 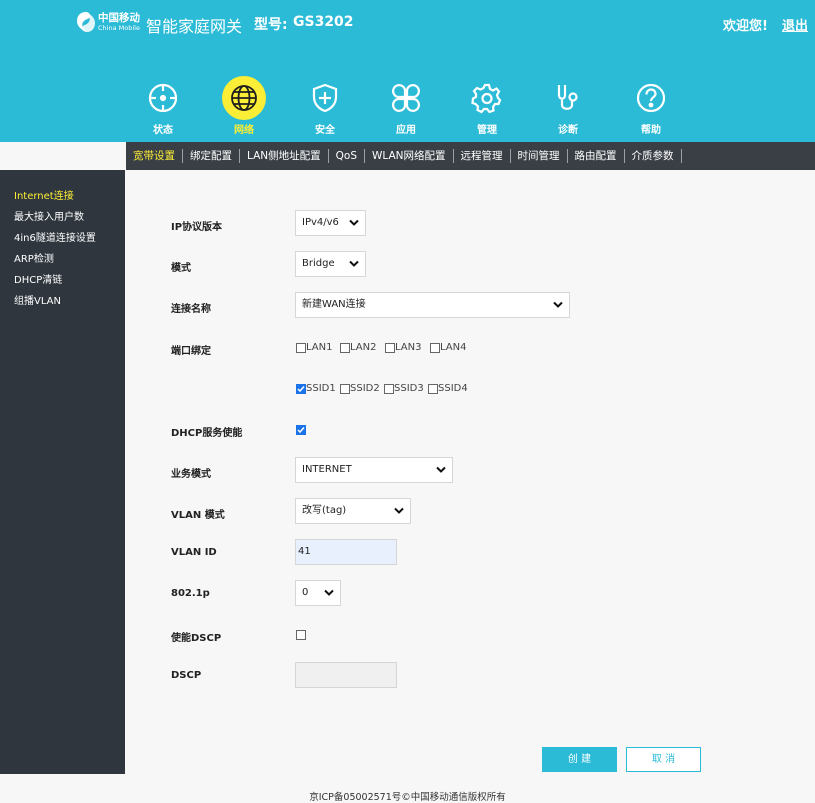 I want to click on subnav-remote: 远程管理, so click(x=482, y=156).